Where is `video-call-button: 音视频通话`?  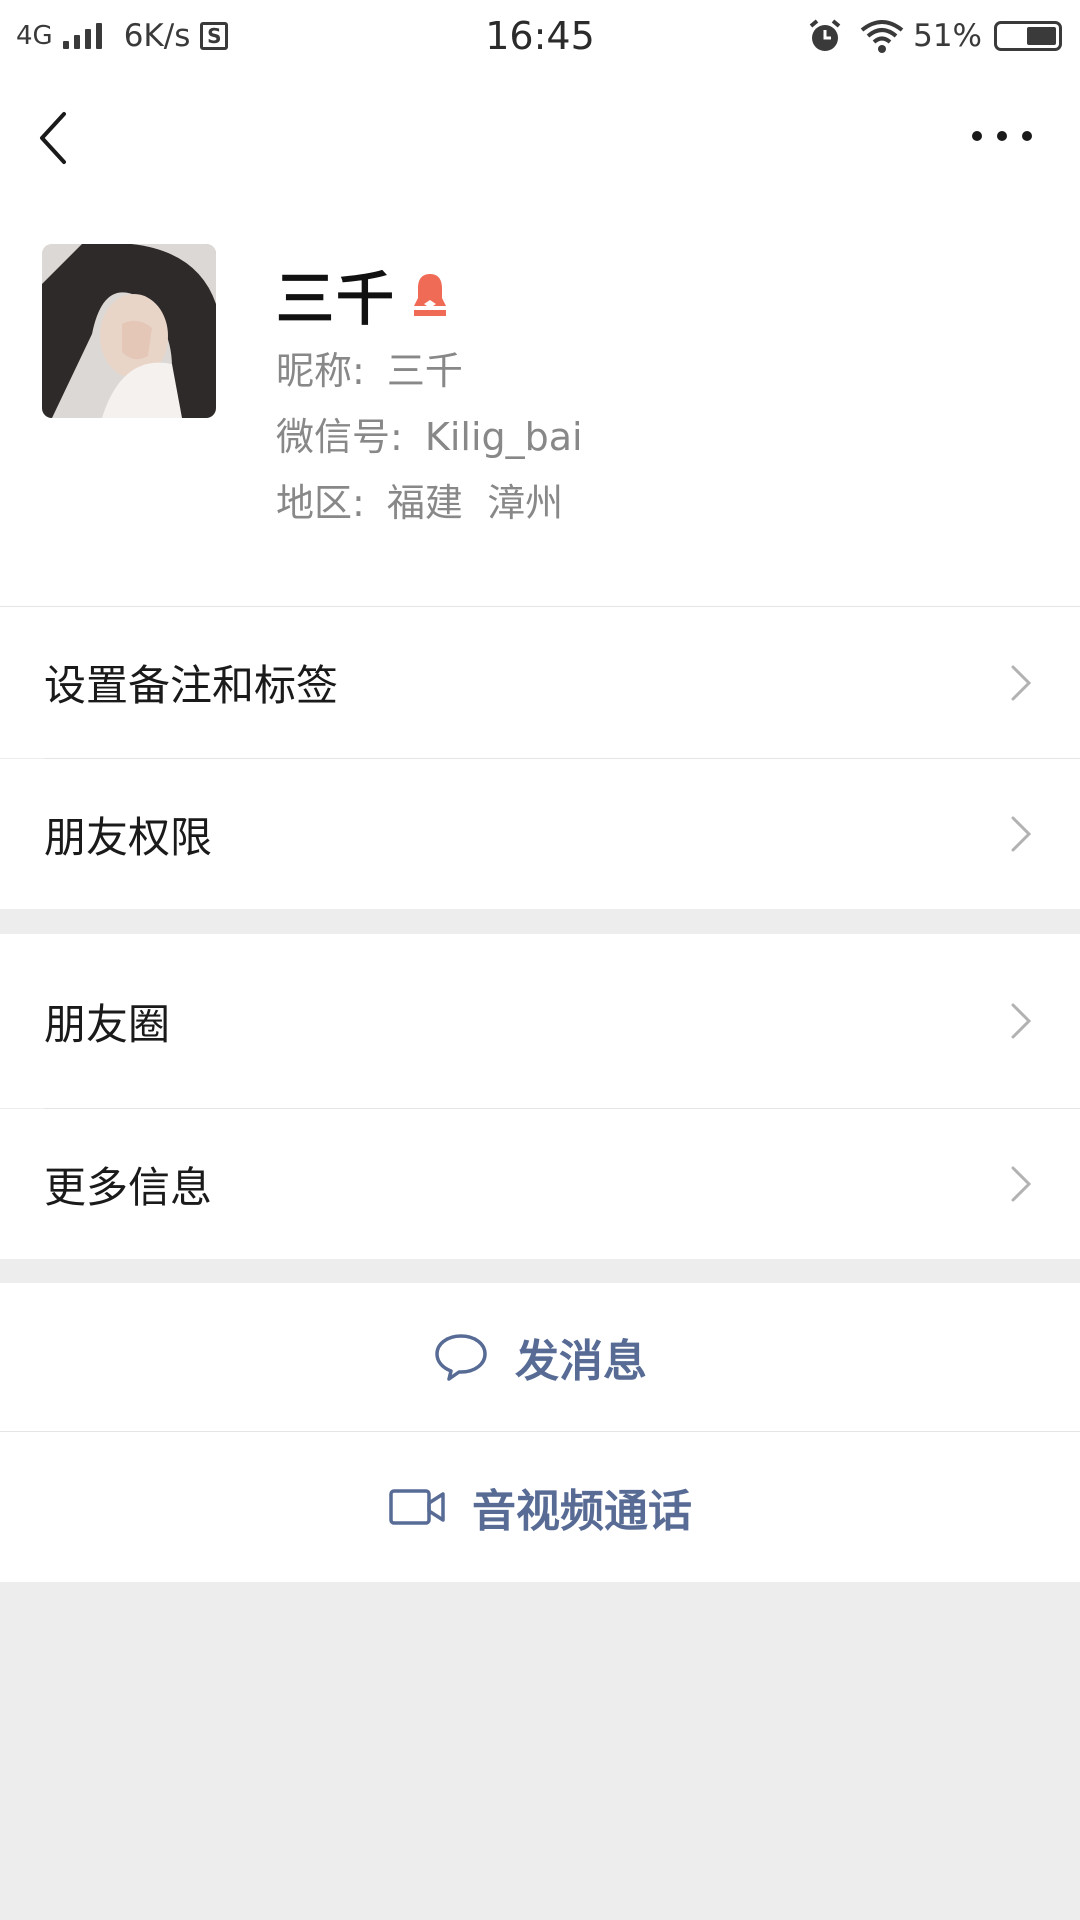
video-call-button: 音视频通话 is located at coordinates (540, 1507).